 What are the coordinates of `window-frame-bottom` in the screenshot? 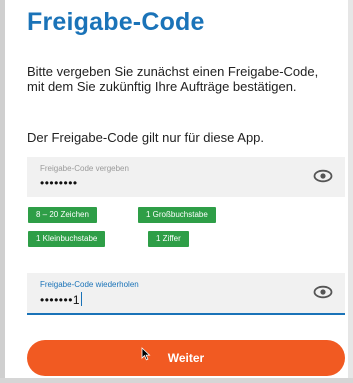 It's located at (176, 380).